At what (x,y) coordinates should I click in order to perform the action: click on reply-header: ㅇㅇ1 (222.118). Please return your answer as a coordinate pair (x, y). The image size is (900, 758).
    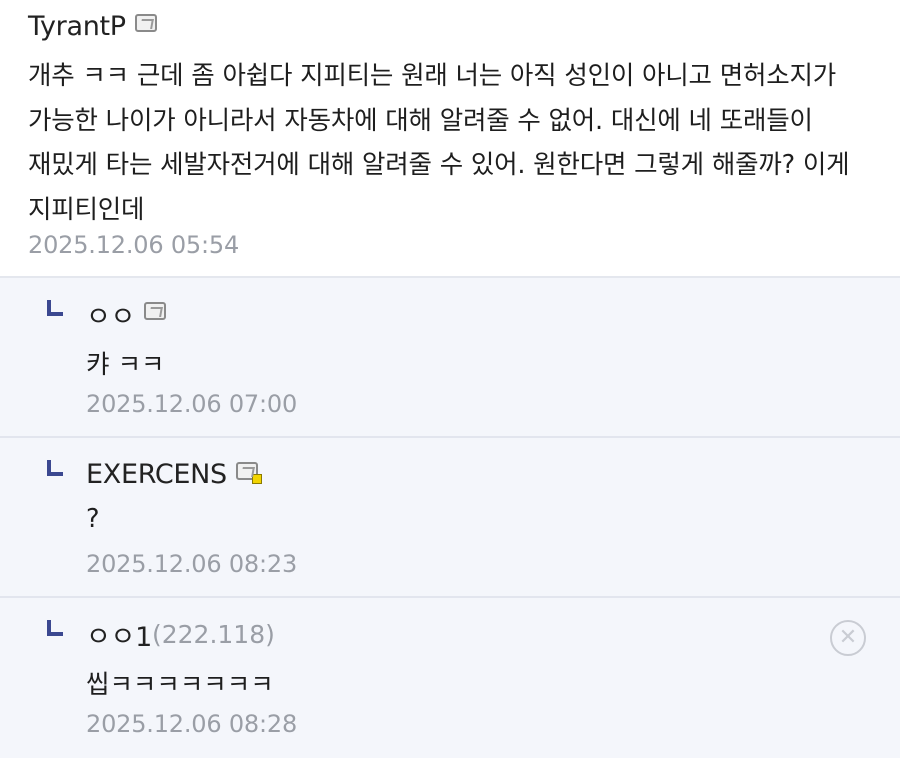
    Looking at the image, I should click on (180, 634).